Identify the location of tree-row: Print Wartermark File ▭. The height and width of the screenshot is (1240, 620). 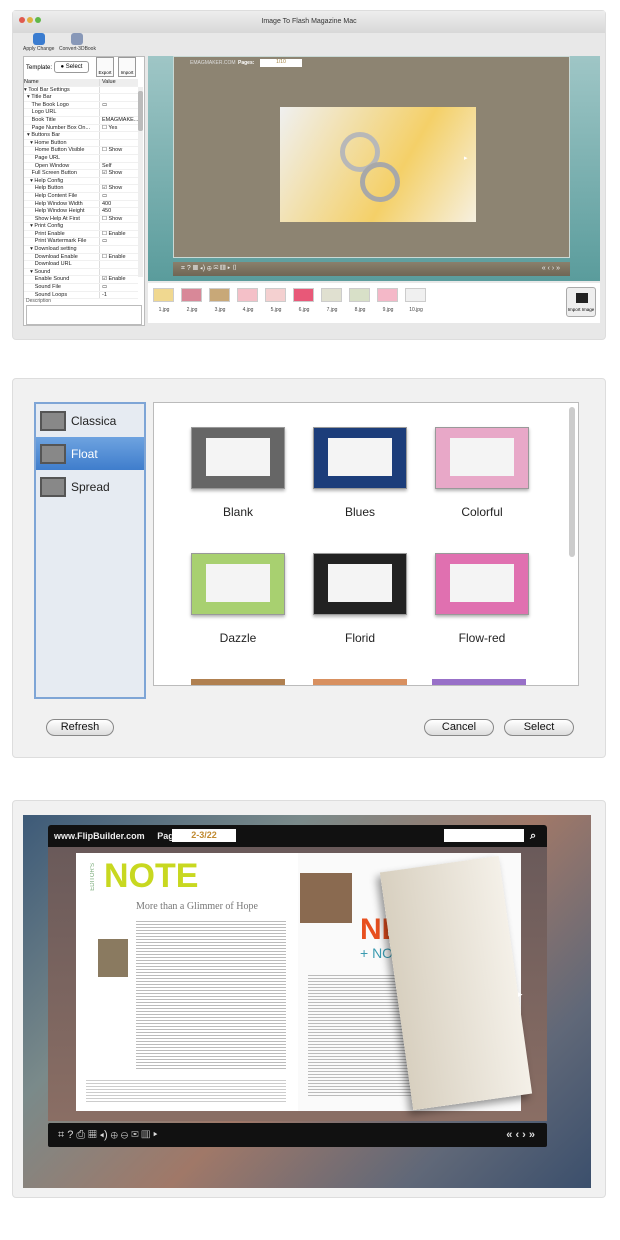
(81, 242).